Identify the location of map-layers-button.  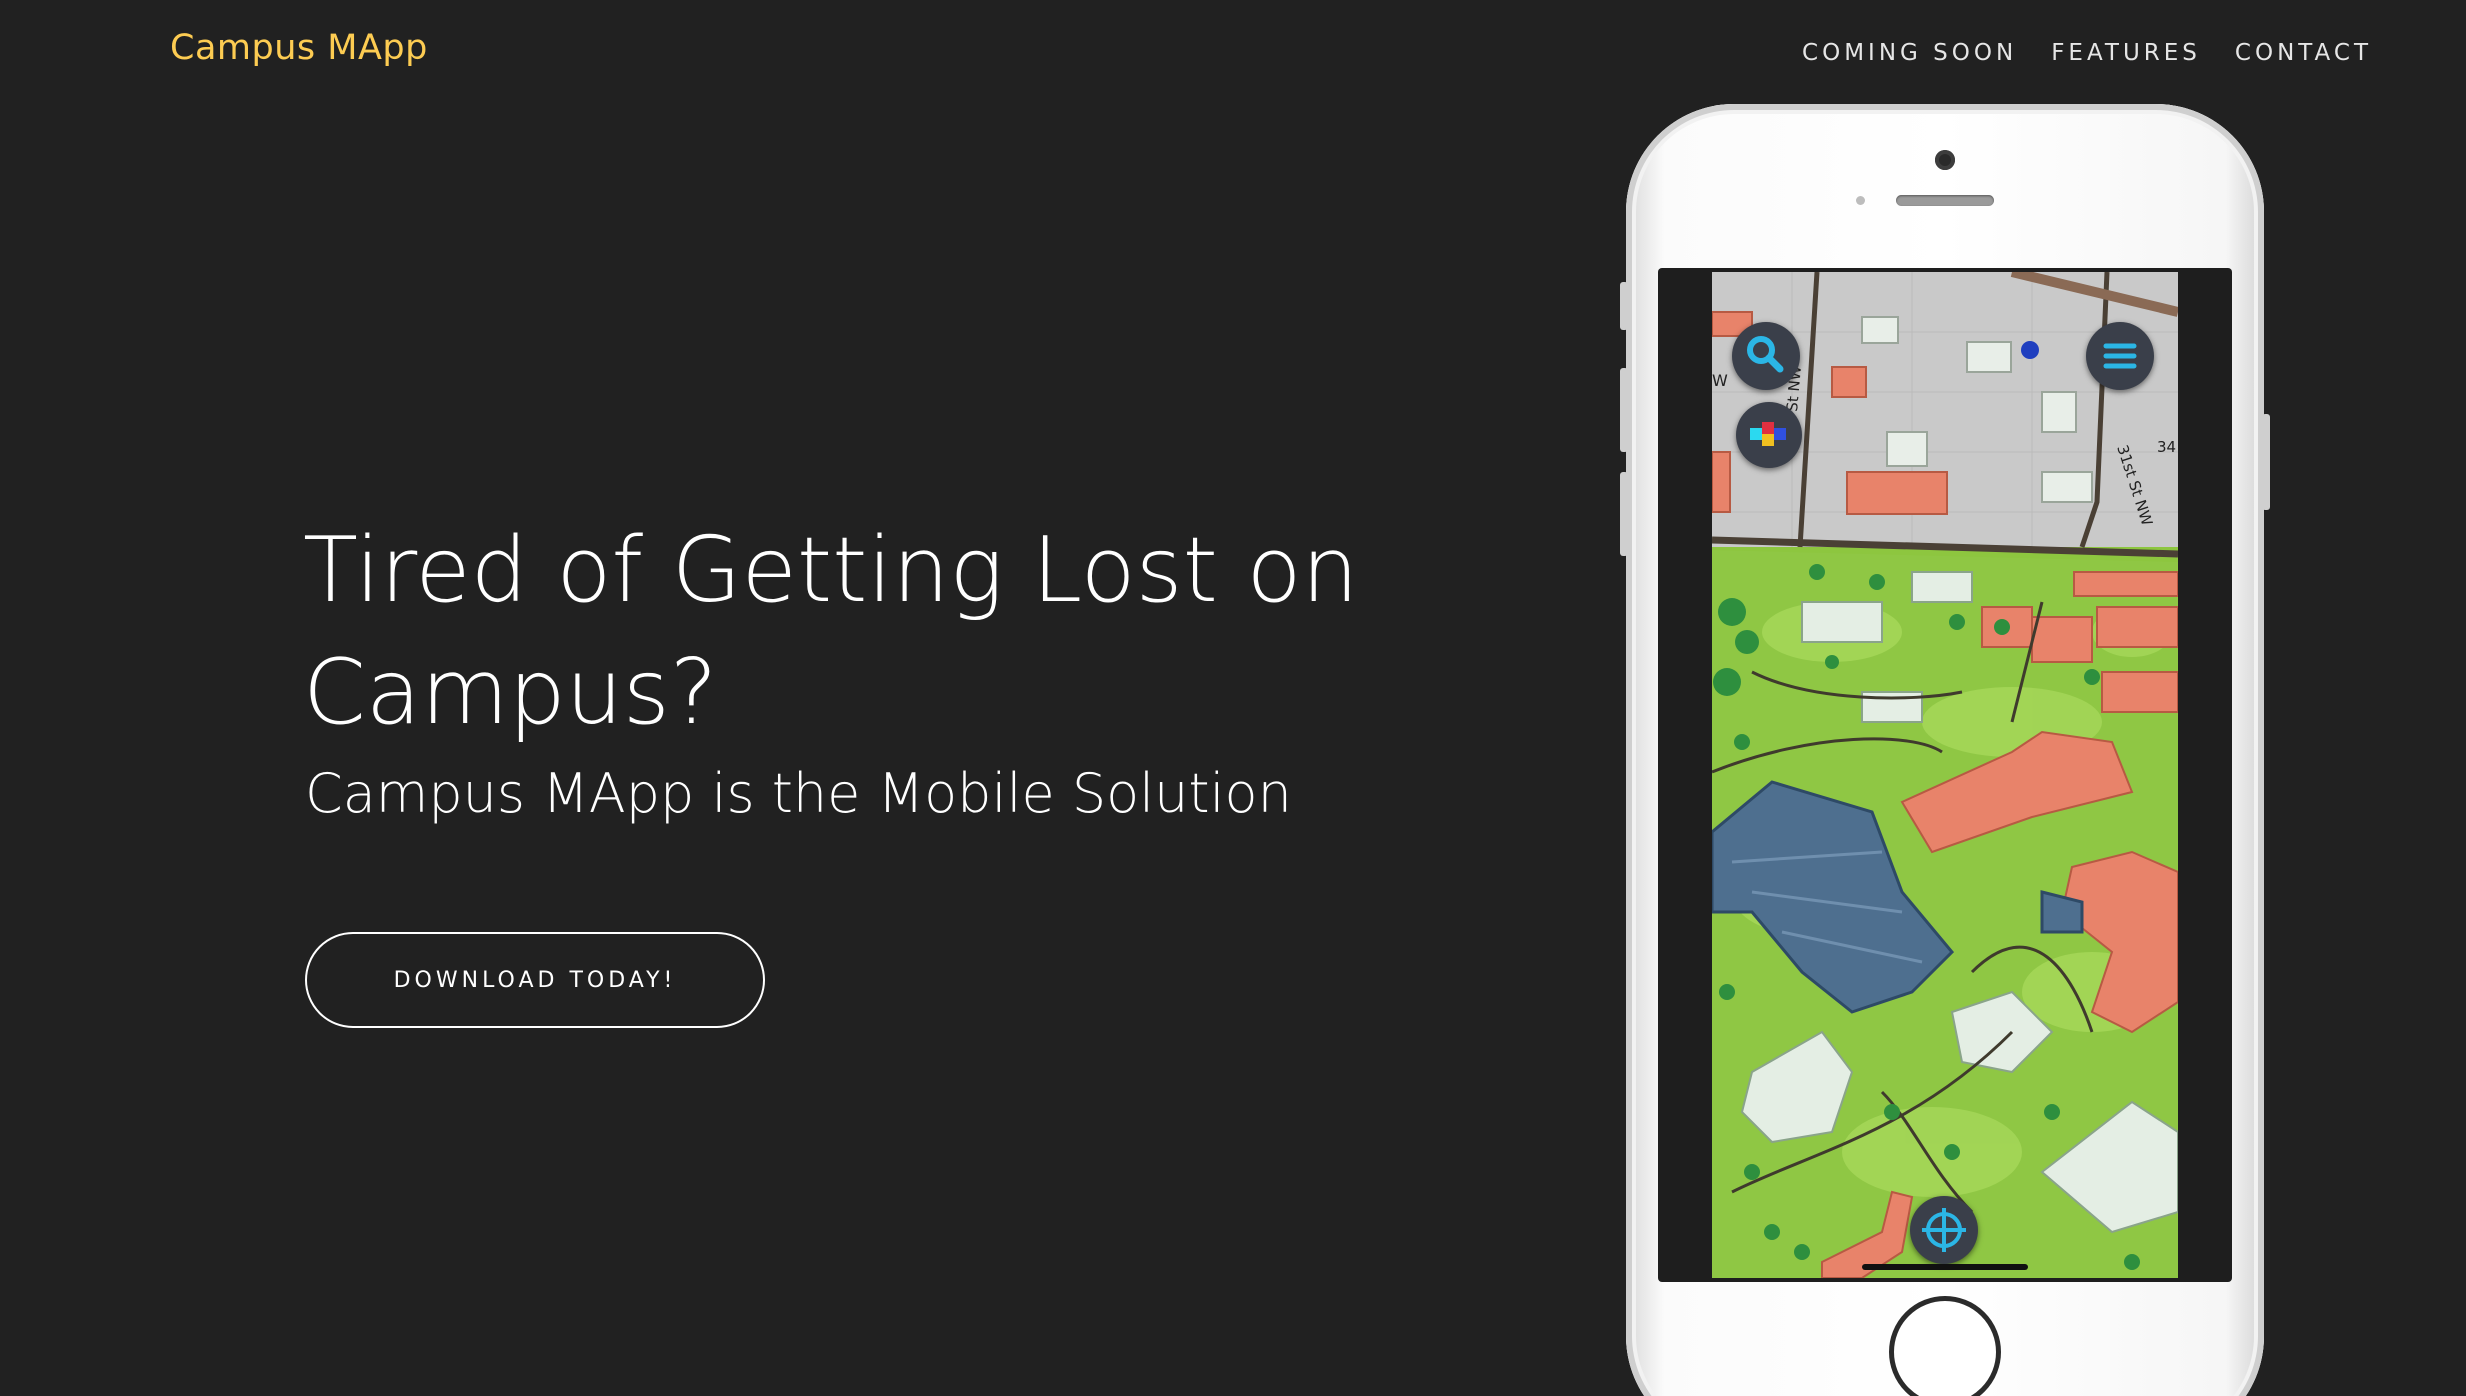
(1769, 435).